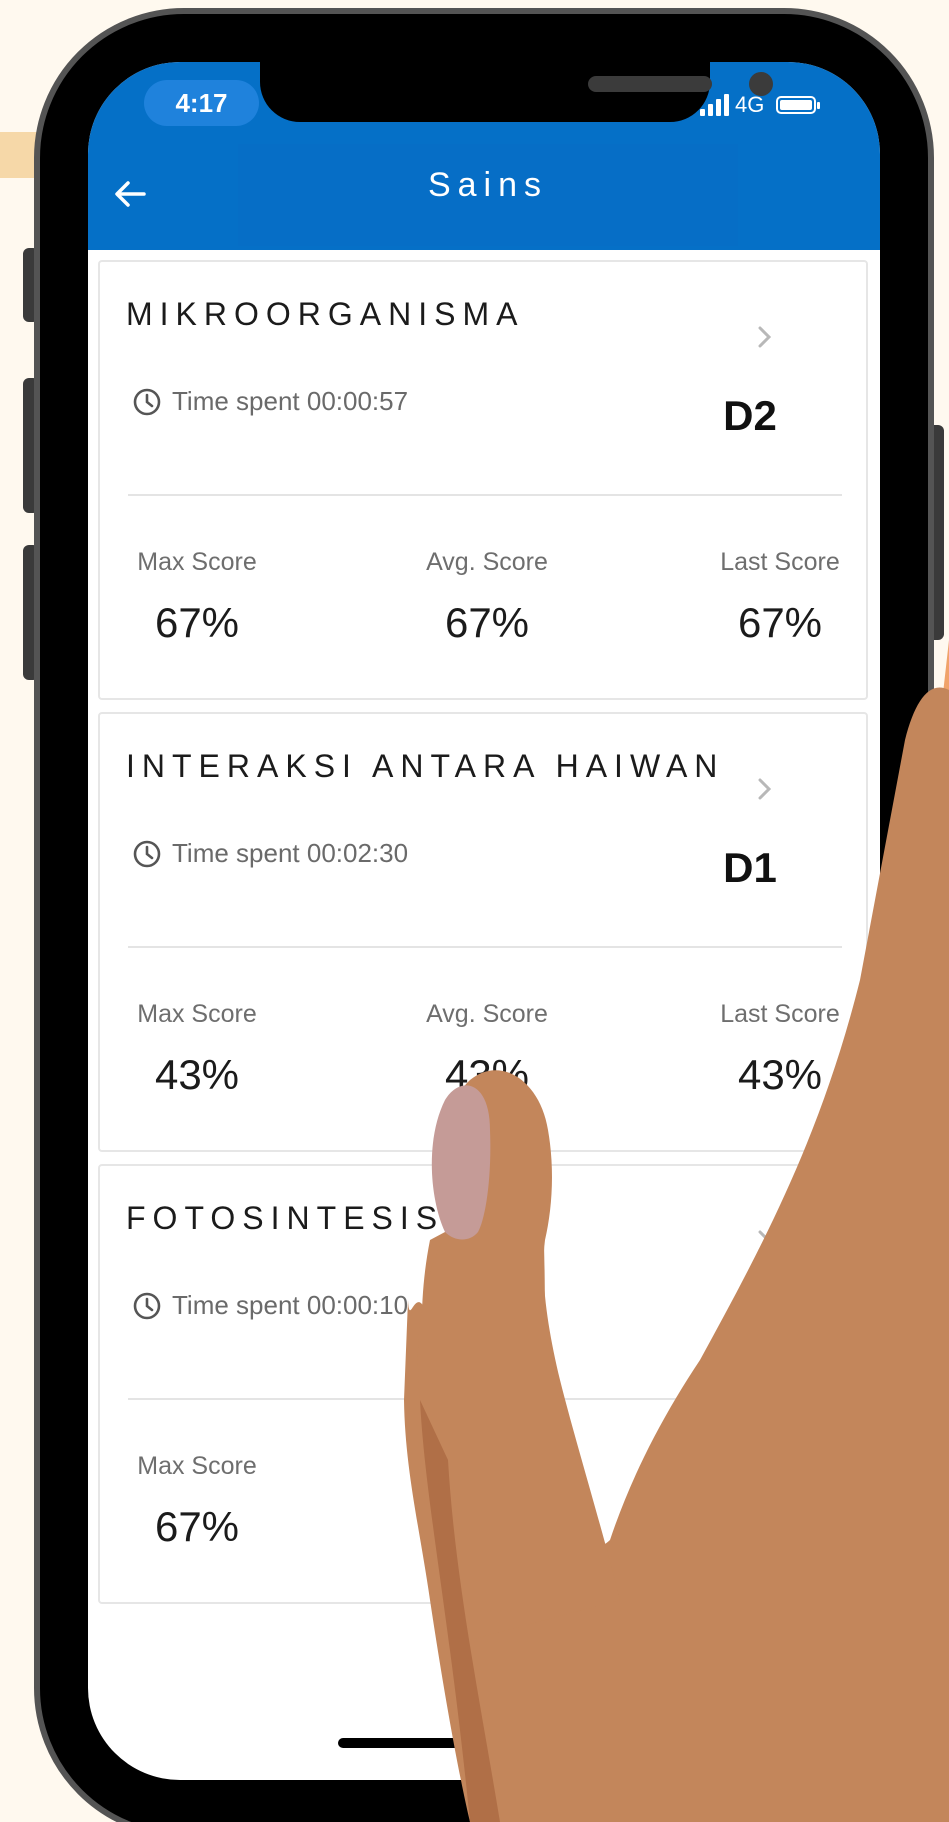 Image resolution: width=949 pixels, height=1822 pixels. Describe the element at coordinates (488, 185) in the screenshot. I see `page-title: Sains` at that location.